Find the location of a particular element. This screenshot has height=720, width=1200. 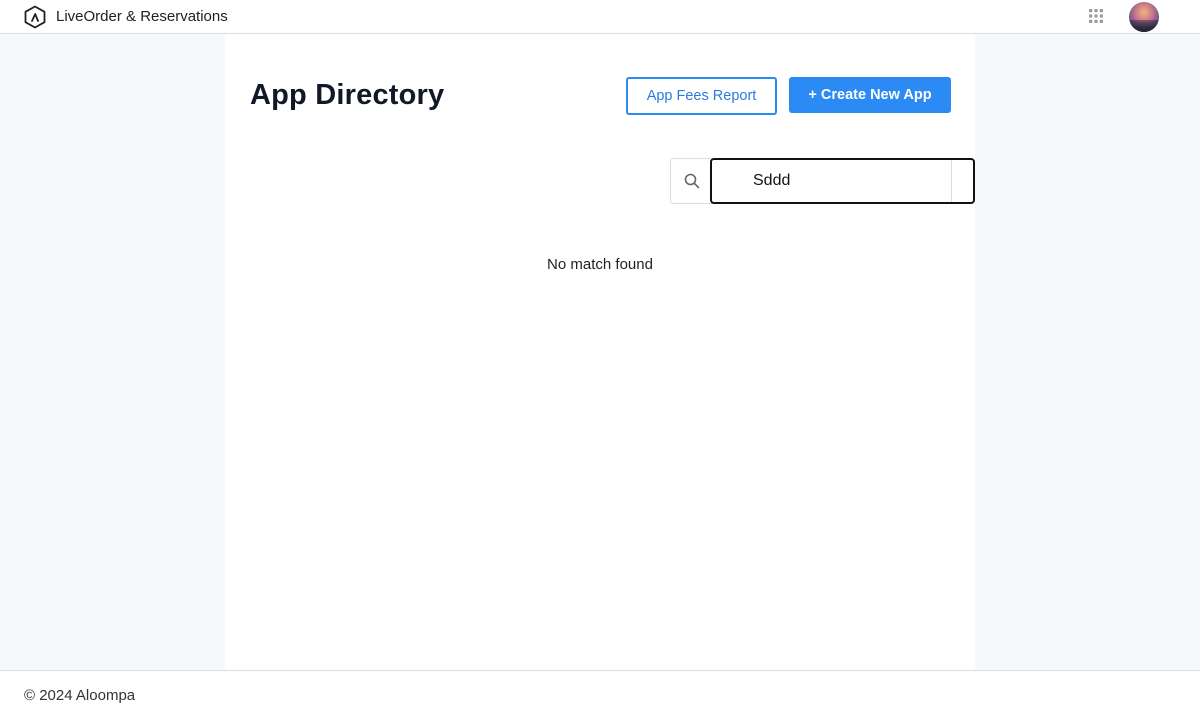

search-field is located at coordinates (842, 181).